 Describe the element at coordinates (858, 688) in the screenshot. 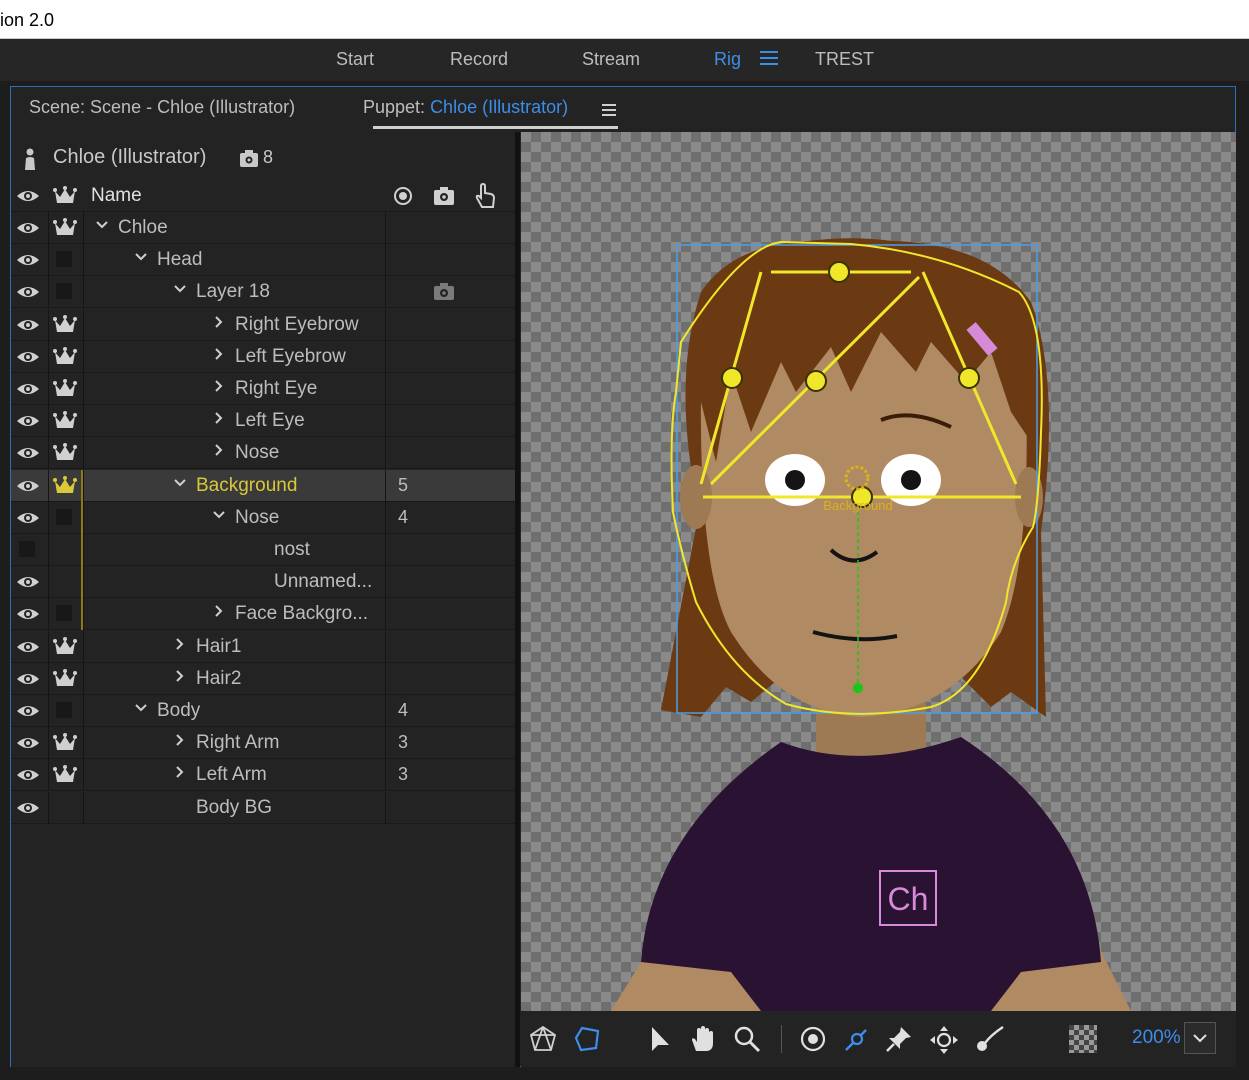

I see `dangle-handle` at that location.